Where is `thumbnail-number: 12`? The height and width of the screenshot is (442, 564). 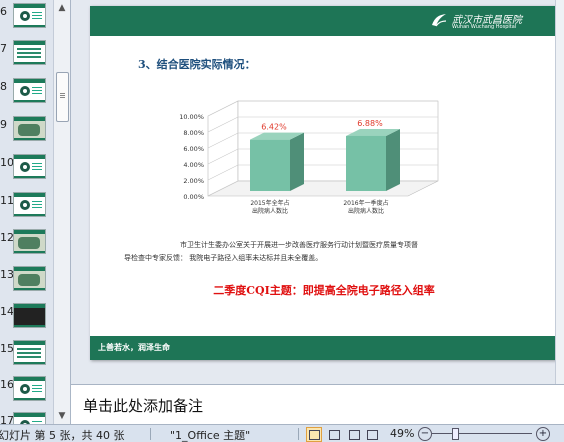 thumbnail-number: 12 is located at coordinates (7, 237).